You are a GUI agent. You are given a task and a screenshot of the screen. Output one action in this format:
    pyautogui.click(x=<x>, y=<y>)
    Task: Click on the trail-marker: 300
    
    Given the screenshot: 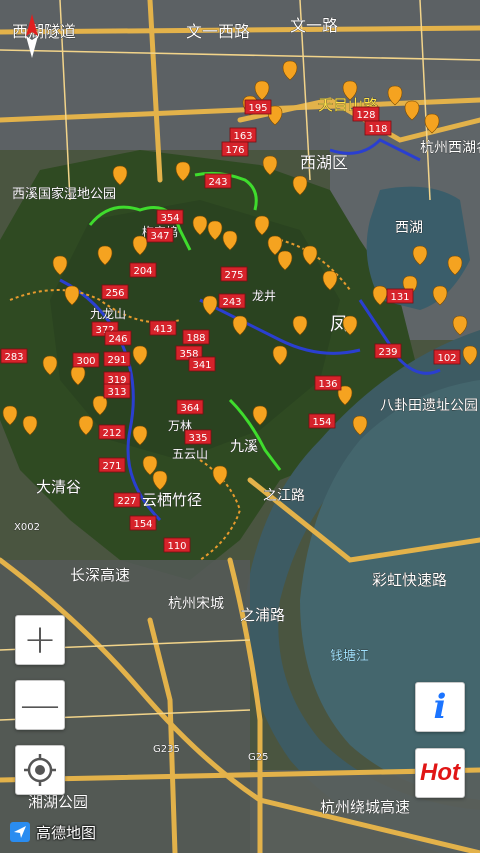 What is the action you would take?
    pyautogui.click(x=86, y=360)
    